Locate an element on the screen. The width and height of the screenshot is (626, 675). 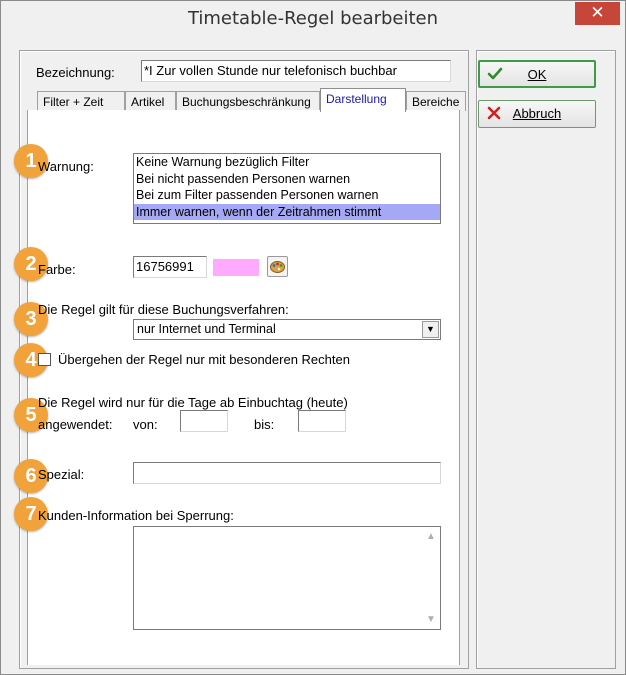
window-title: Timetable-Regel bearbeiten is located at coordinates (313, 18).